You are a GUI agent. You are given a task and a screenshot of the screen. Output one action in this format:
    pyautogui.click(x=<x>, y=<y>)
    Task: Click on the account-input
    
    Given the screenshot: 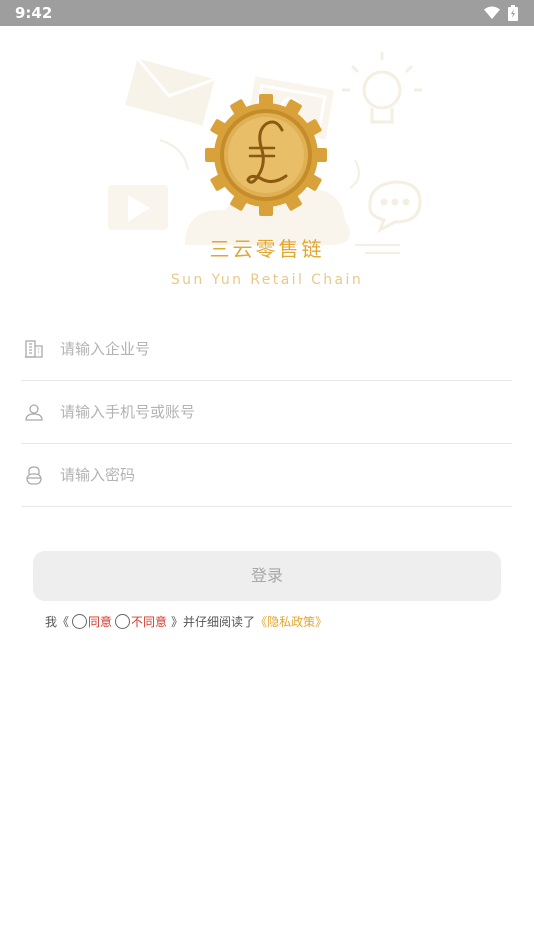 What is the action you would take?
    pyautogui.click(x=280, y=412)
    